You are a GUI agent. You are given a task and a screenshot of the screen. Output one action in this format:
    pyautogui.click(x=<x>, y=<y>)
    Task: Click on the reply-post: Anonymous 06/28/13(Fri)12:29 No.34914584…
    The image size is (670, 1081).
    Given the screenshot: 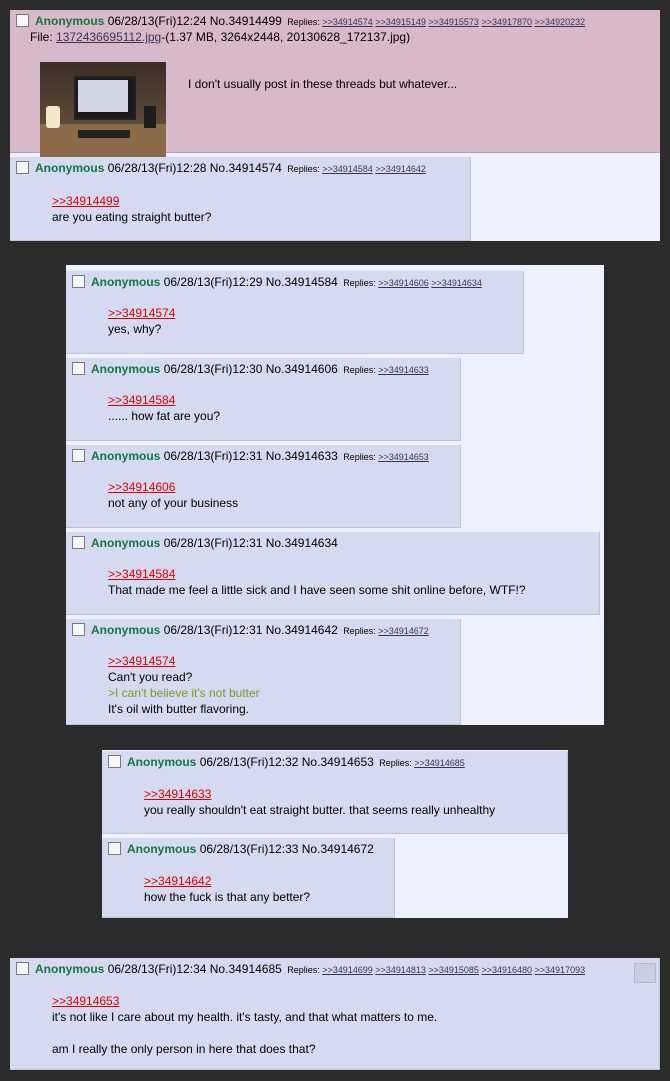 What is the action you would take?
    pyautogui.click(x=295, y=312)
    